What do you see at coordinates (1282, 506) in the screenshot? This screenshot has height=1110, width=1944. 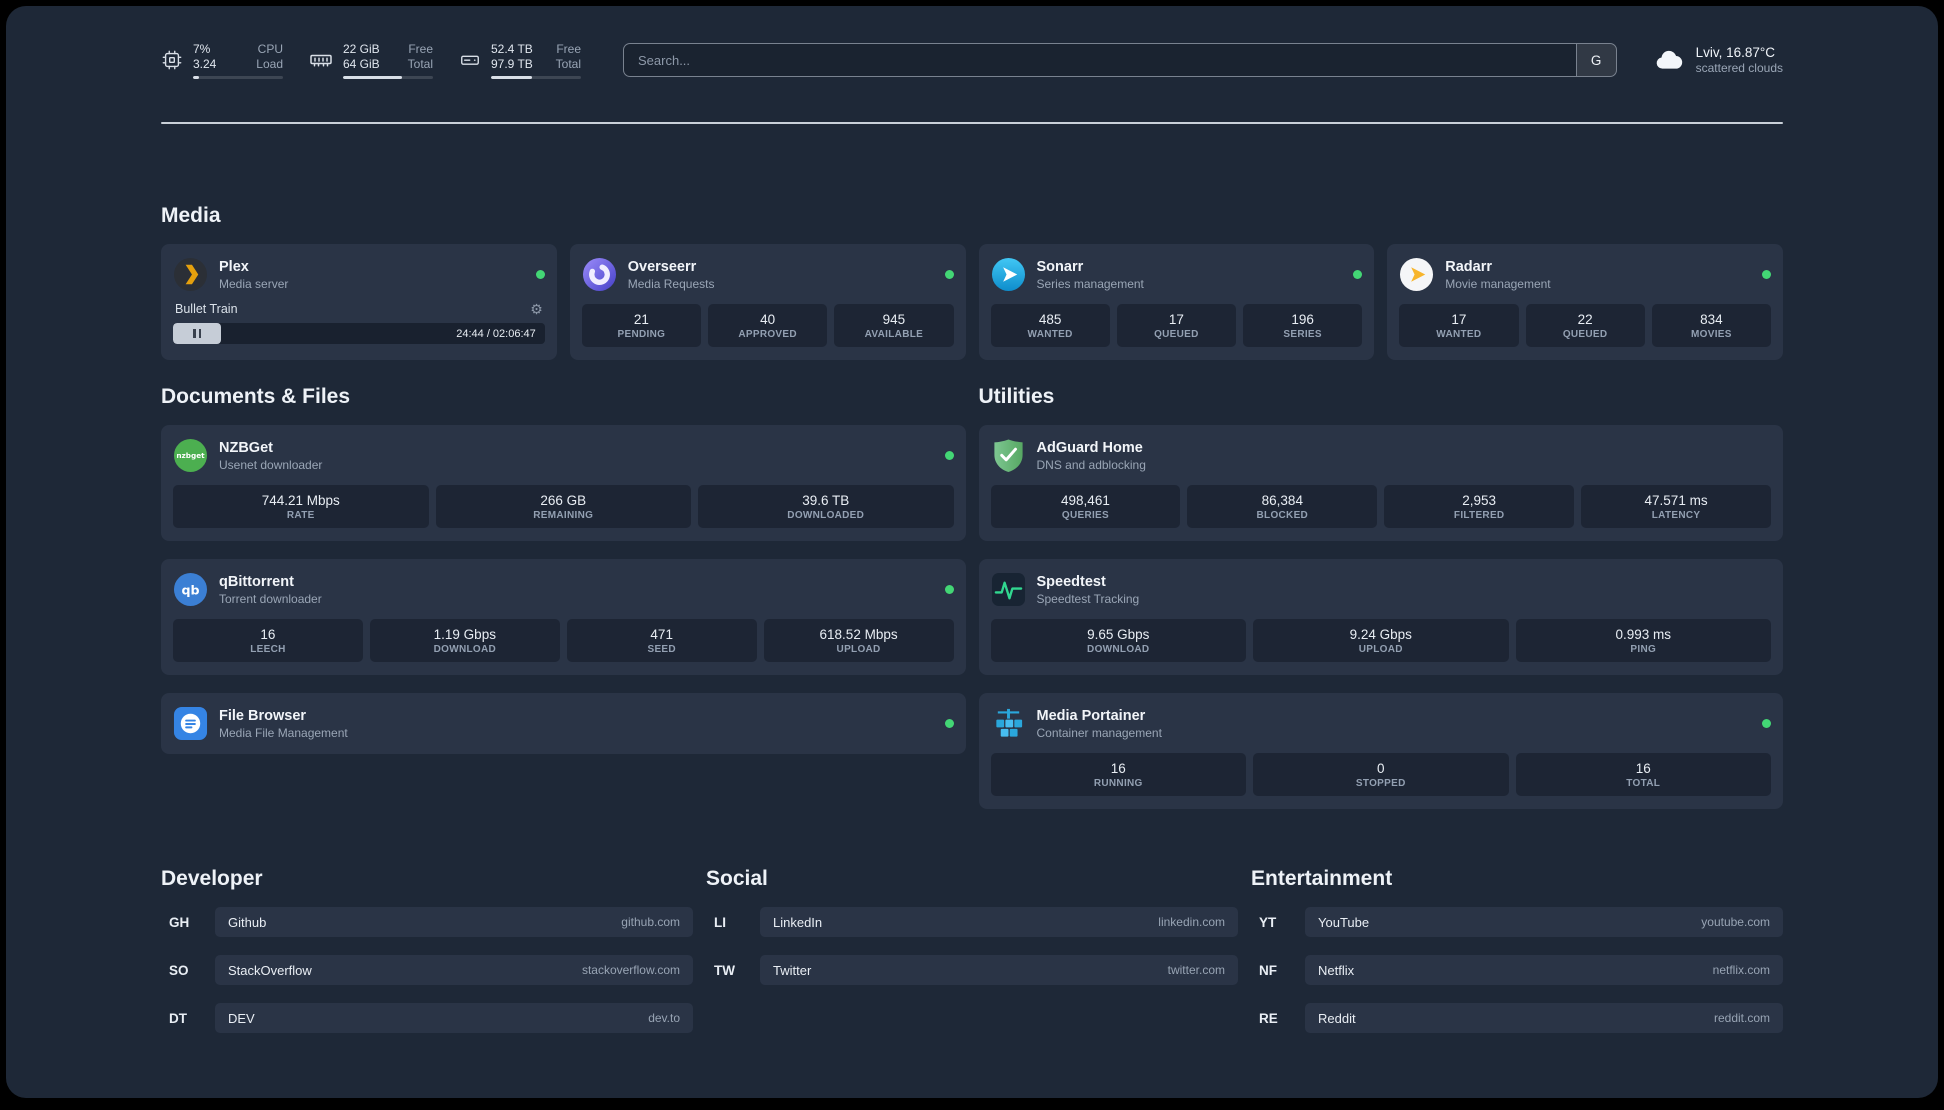 I see `stat-box: 86,384 BLOCKED` at bounding box center [1282, 506].